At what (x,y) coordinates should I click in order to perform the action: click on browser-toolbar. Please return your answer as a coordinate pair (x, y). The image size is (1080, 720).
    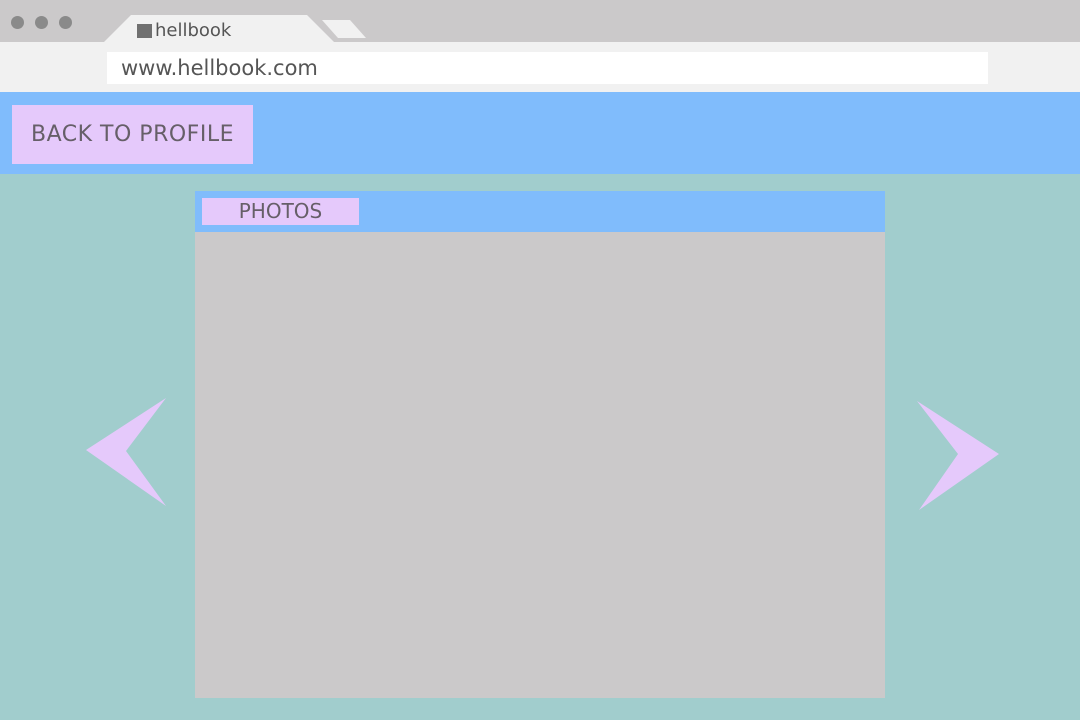
    Looking at the image, I should click on (540, 67).